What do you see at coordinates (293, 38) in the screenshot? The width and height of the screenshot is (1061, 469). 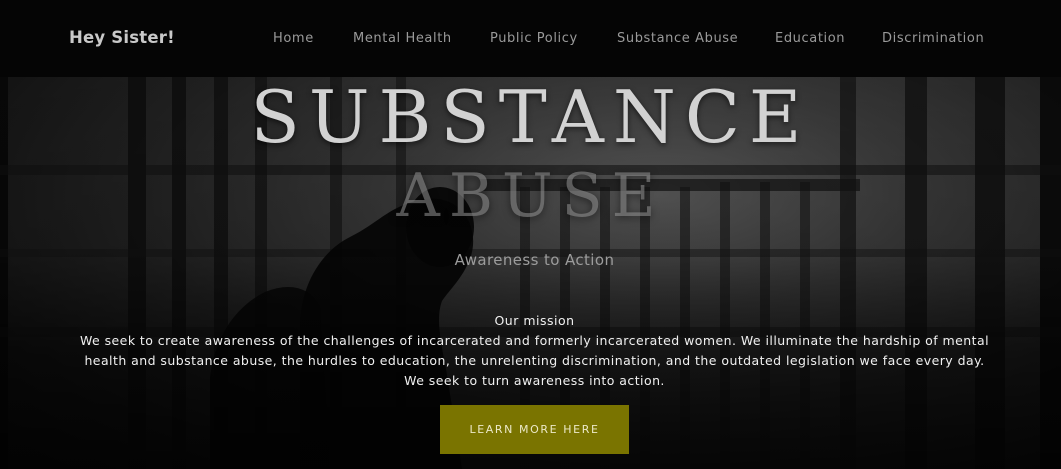 I see `nav-link-home: Home` at bounding box center [293, 38].